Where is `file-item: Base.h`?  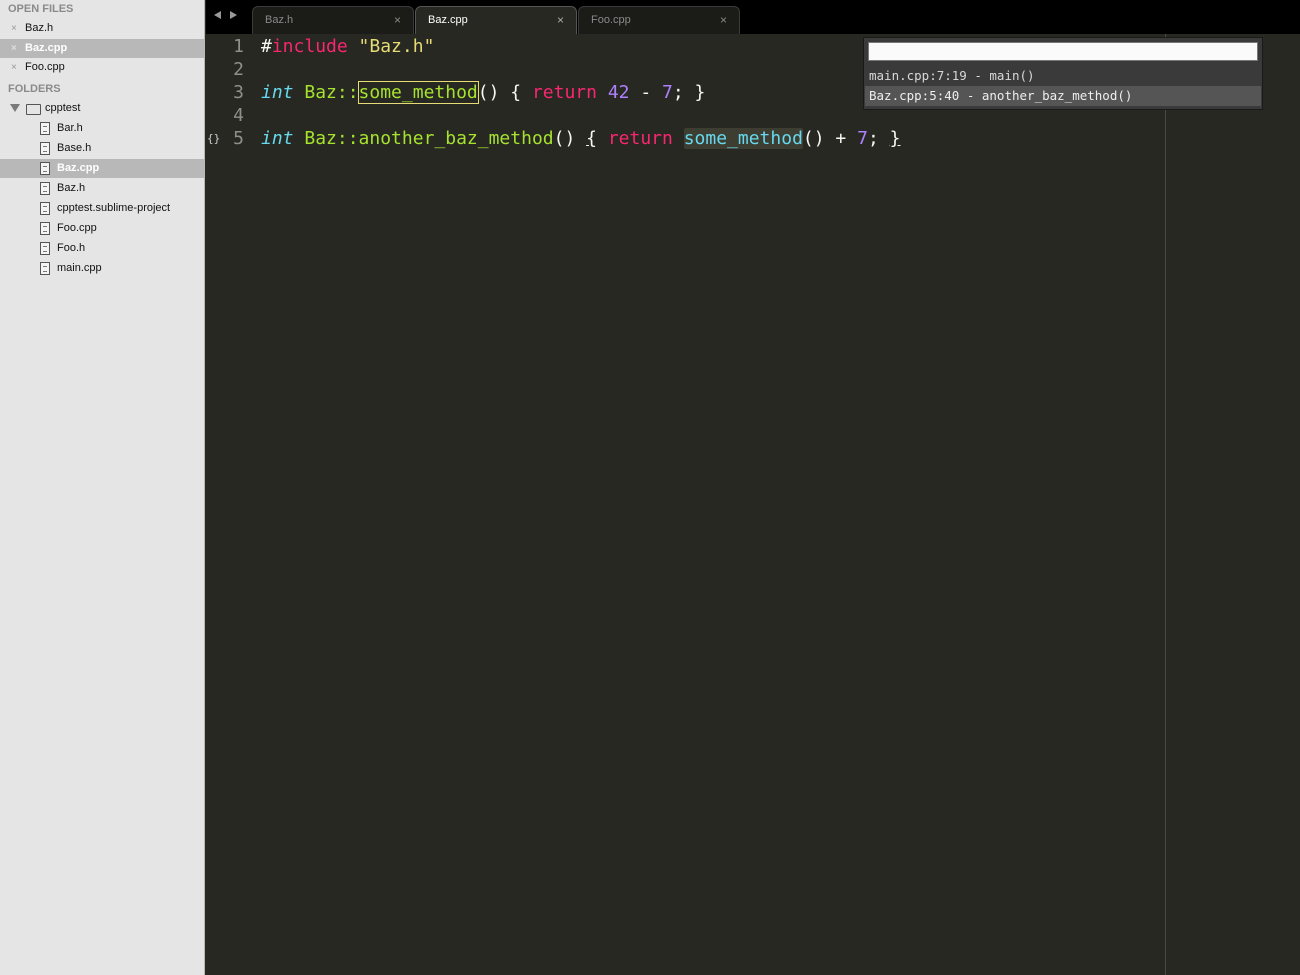 file-item: Base.h is located at coordinates (102, 148).